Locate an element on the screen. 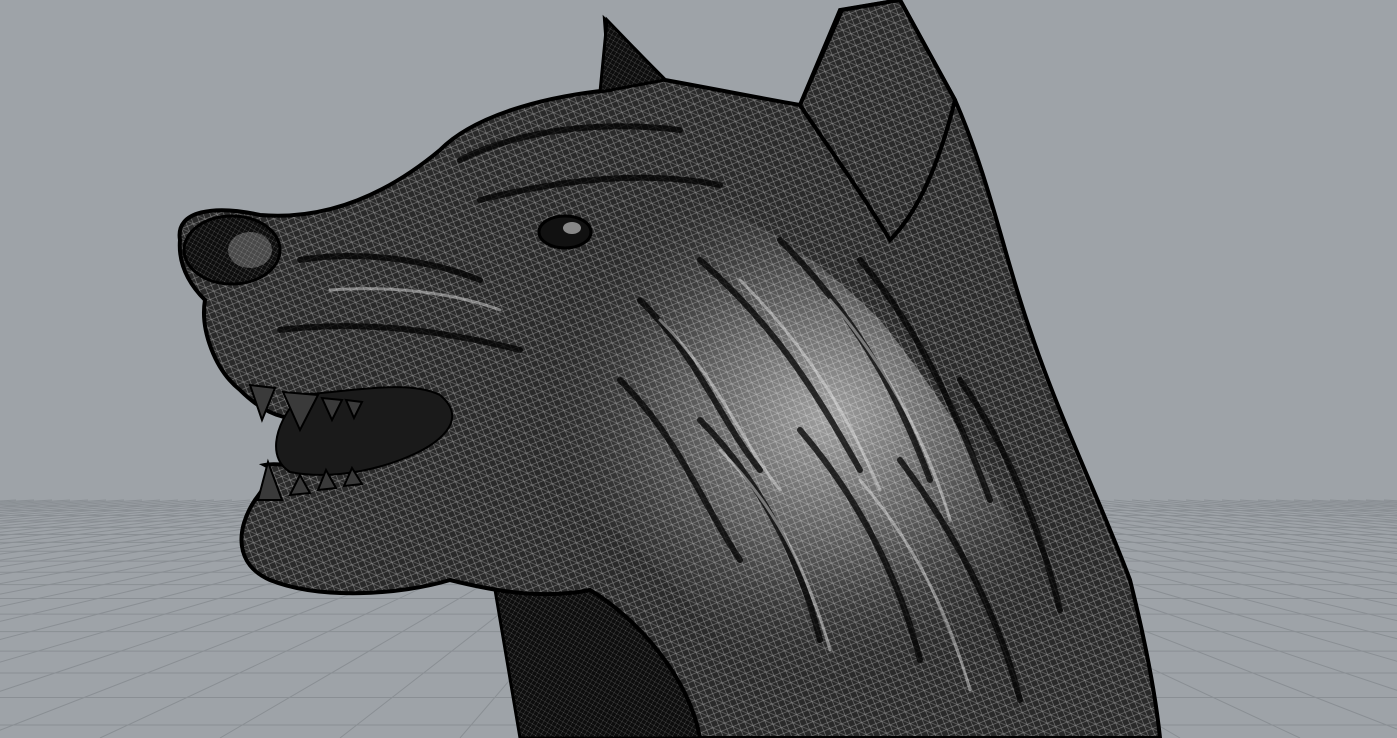 The image size is (1397, 738). eye is located at coordinates (565, 232).